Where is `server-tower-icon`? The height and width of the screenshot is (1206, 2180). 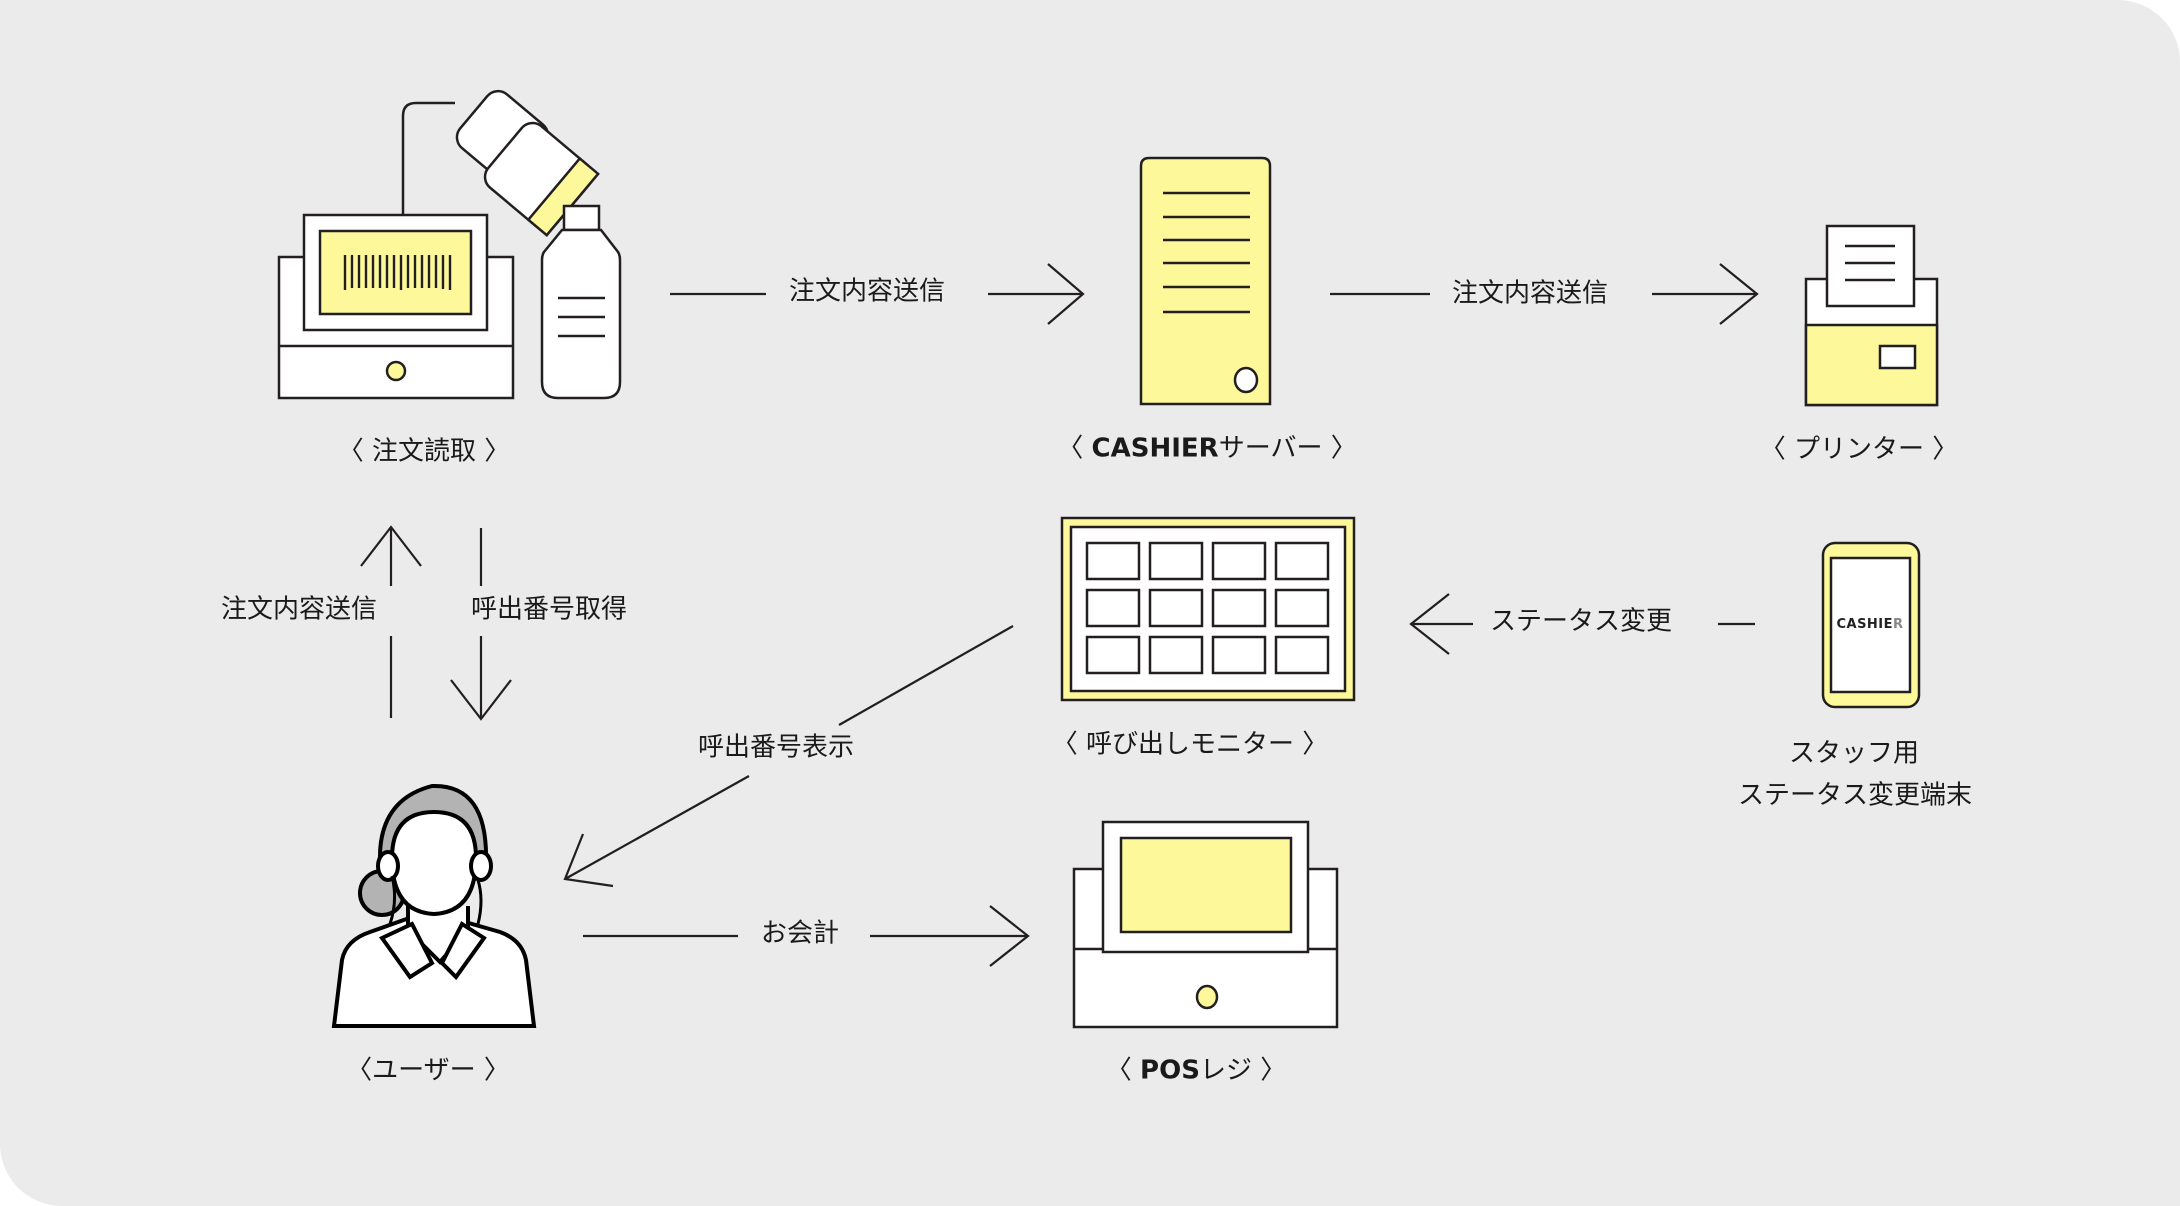
server-tower-icon is located at coordinates (1205, 281).